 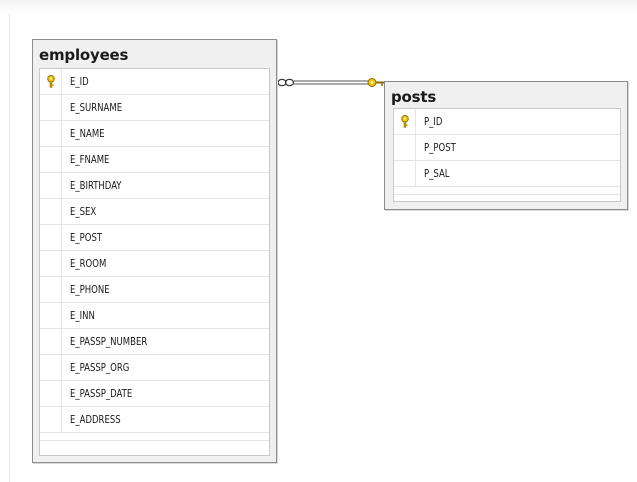 I want to click on column-name: E_PHONE, so click(x=90, y=289).